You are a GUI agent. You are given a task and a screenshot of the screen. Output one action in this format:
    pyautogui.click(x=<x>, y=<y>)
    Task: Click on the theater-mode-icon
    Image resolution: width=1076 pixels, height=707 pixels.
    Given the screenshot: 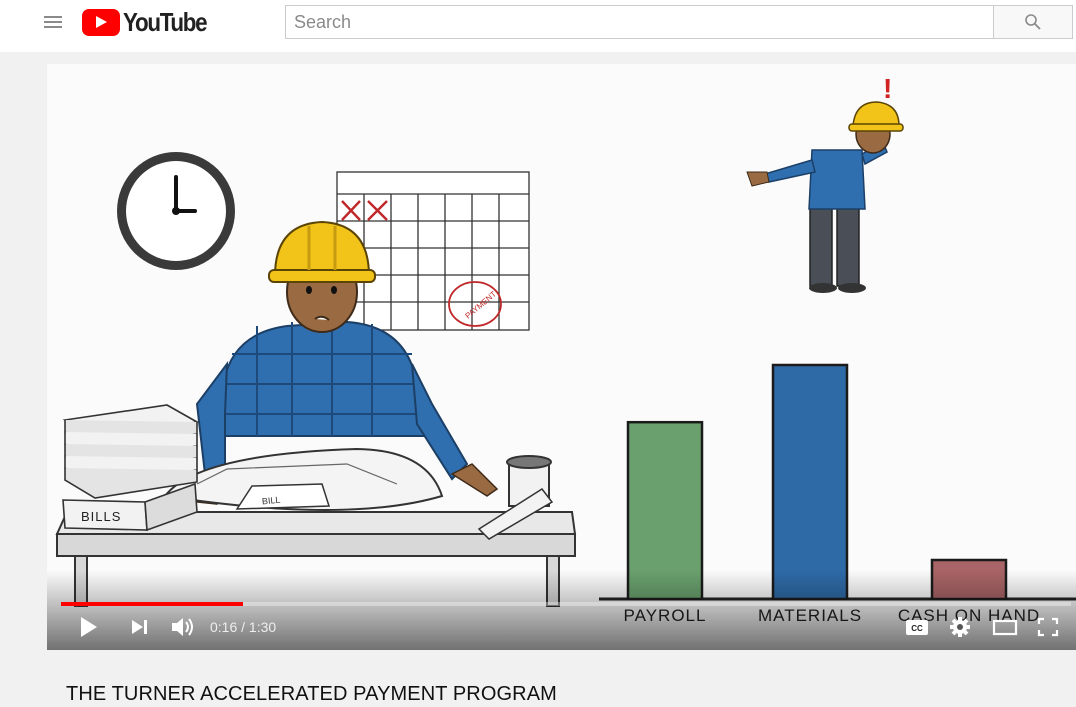 What is the action you would take?
    pyautogui.click(x=1005, y=627)
    